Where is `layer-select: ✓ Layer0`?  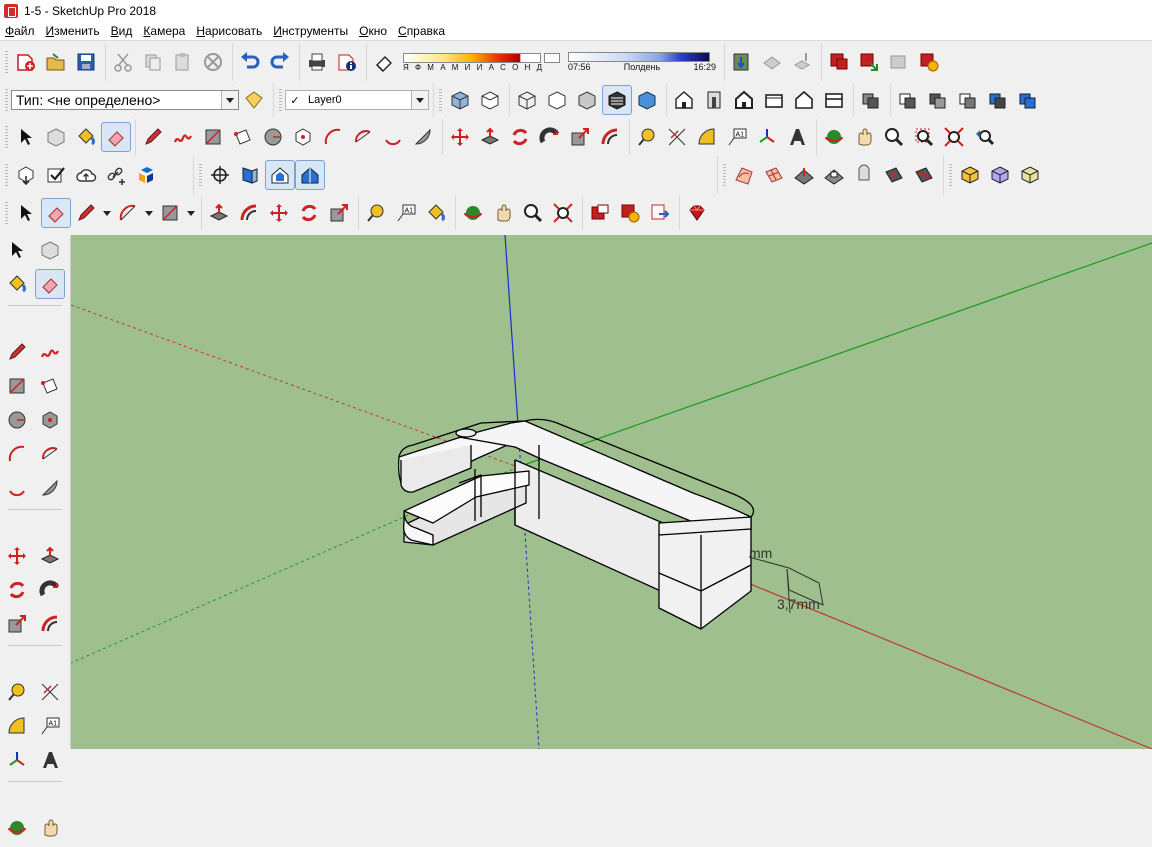 layer-select: ✓ Layer0 is located at coordinates (357, 100).